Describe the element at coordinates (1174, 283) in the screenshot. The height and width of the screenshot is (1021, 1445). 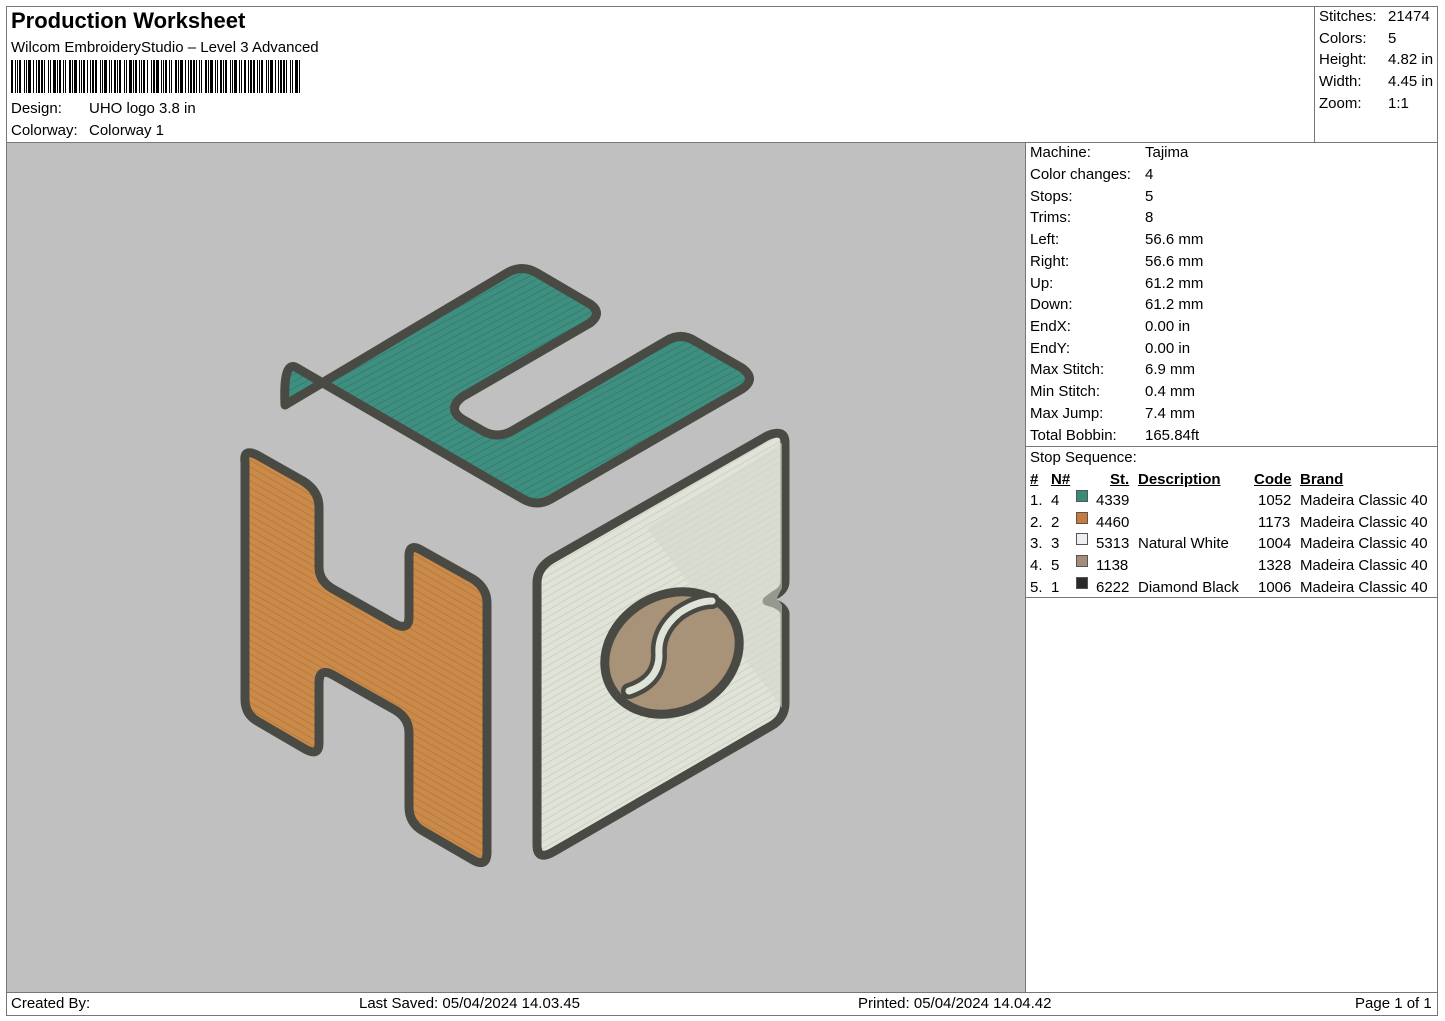
I see `up-value: 61.2 mm` at that location.